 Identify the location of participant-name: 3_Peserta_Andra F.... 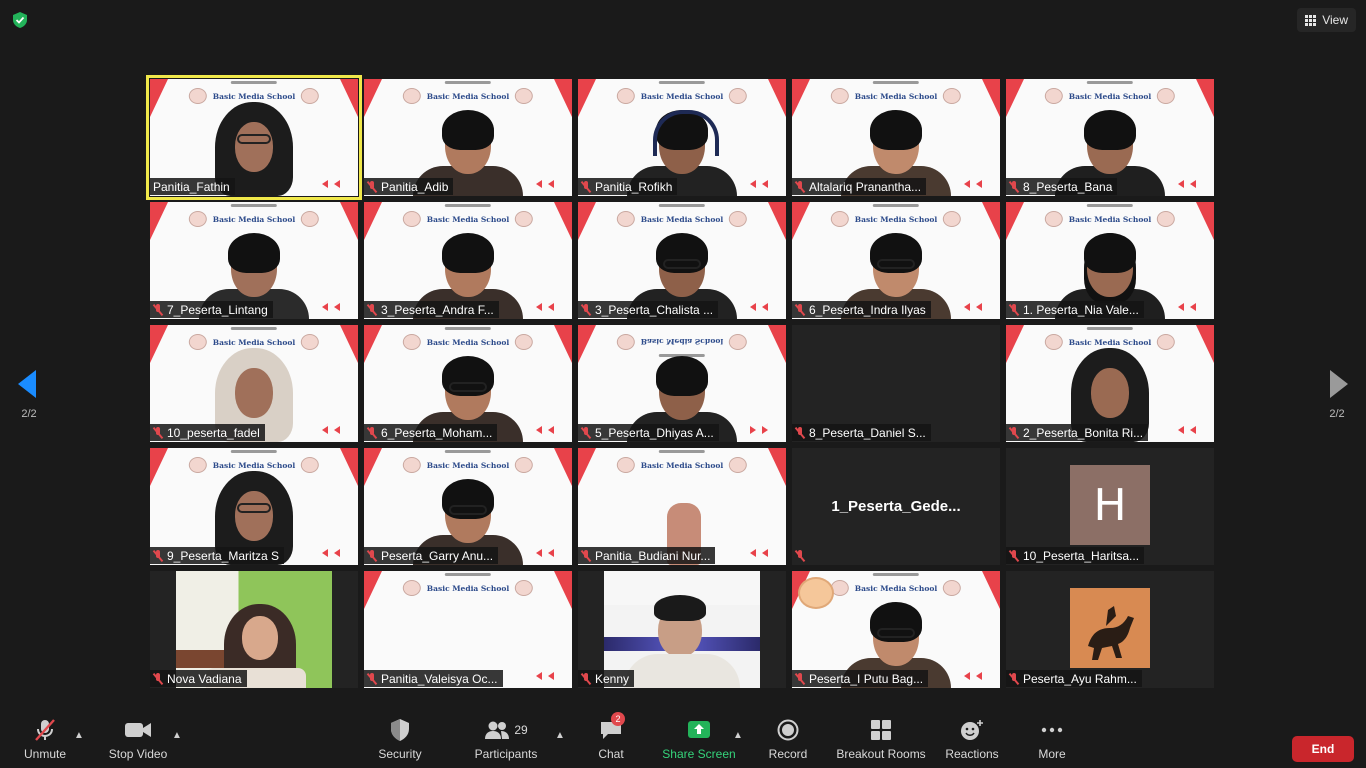
(437, 309).